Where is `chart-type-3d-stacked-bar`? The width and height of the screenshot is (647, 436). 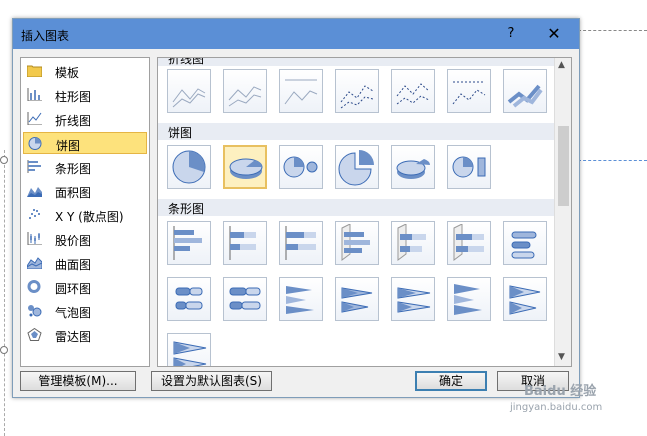
chart-type-3d-stacked-bar is located at coordinates (413, 243).